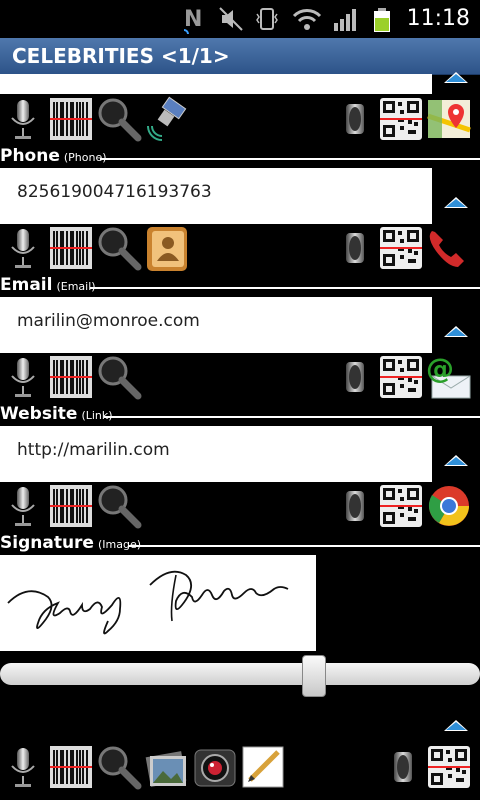 The image size is (480, 800). What do you see at coordinates (240, 56) in the screenshot?
I see `title-bar: CELEBRITIES <1/1>` at bounding box center [240, 56].